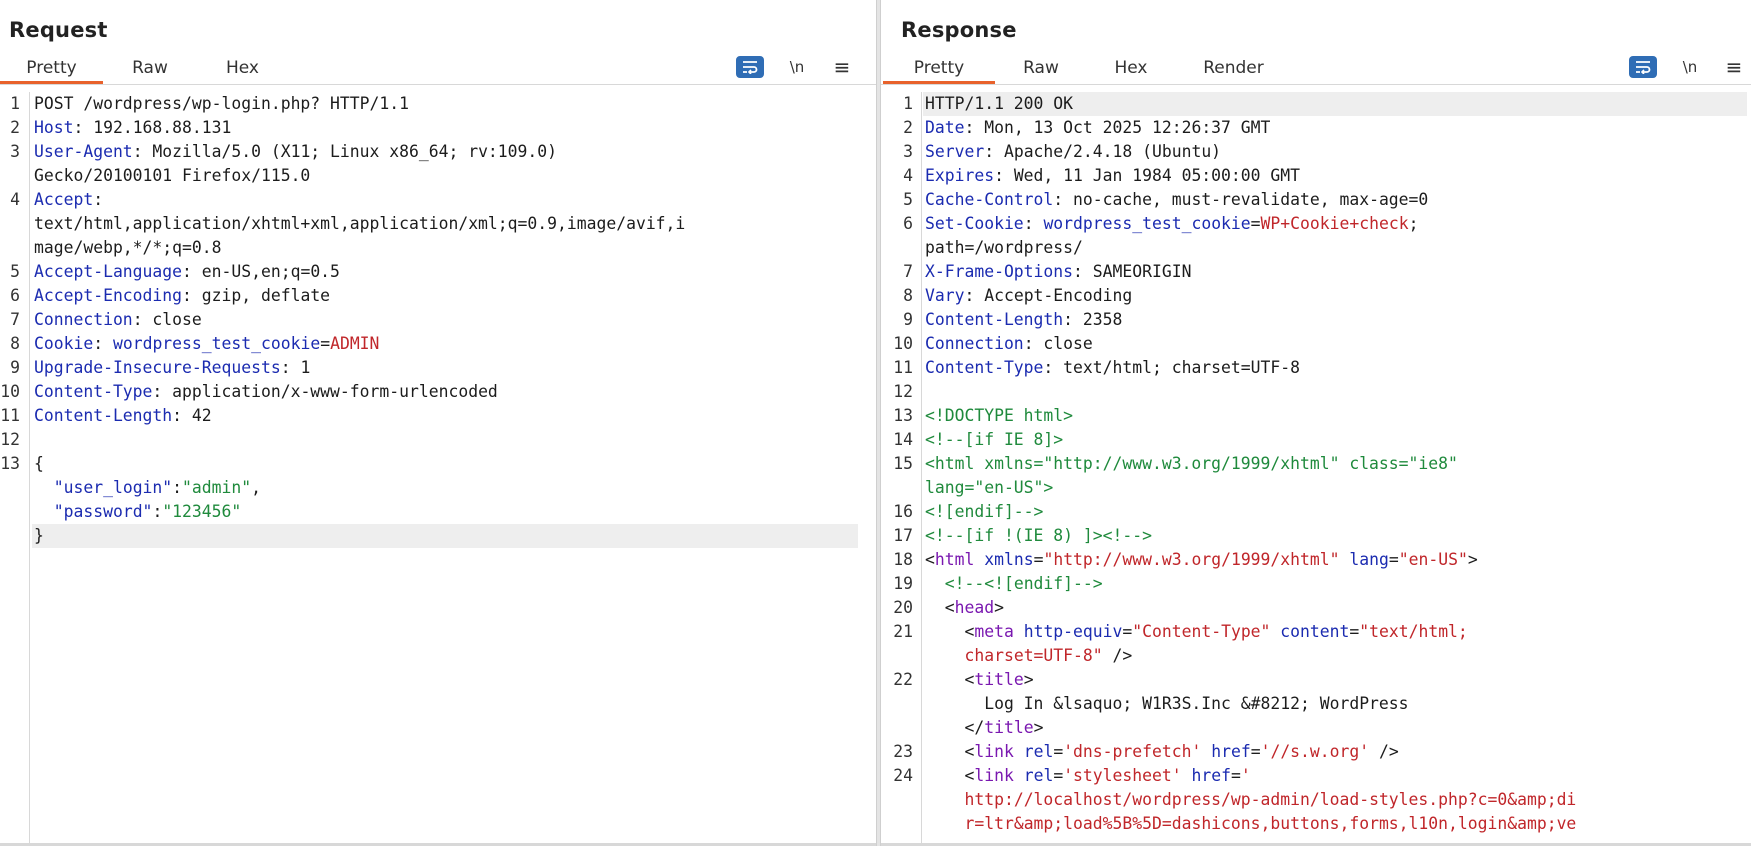 The height and width of the screenshot is (846, 1751). I want to click on response-code-line: 16 <![endif]-->, so click(1316, 512).